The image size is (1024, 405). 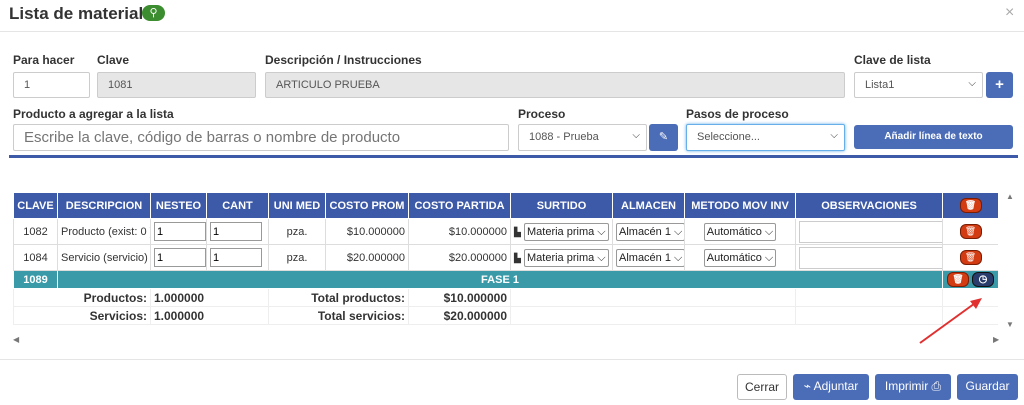 I want to click on row-clave: 1084, so click(x=35, y=257).